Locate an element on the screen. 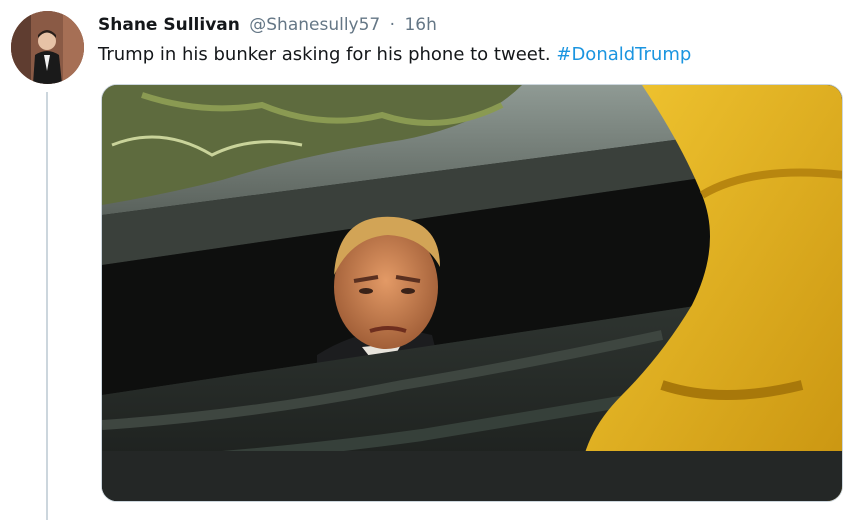 This screenshot has width=860, height=520. author-display-name: Shane Sullivan is located at coordinates (169, 25).